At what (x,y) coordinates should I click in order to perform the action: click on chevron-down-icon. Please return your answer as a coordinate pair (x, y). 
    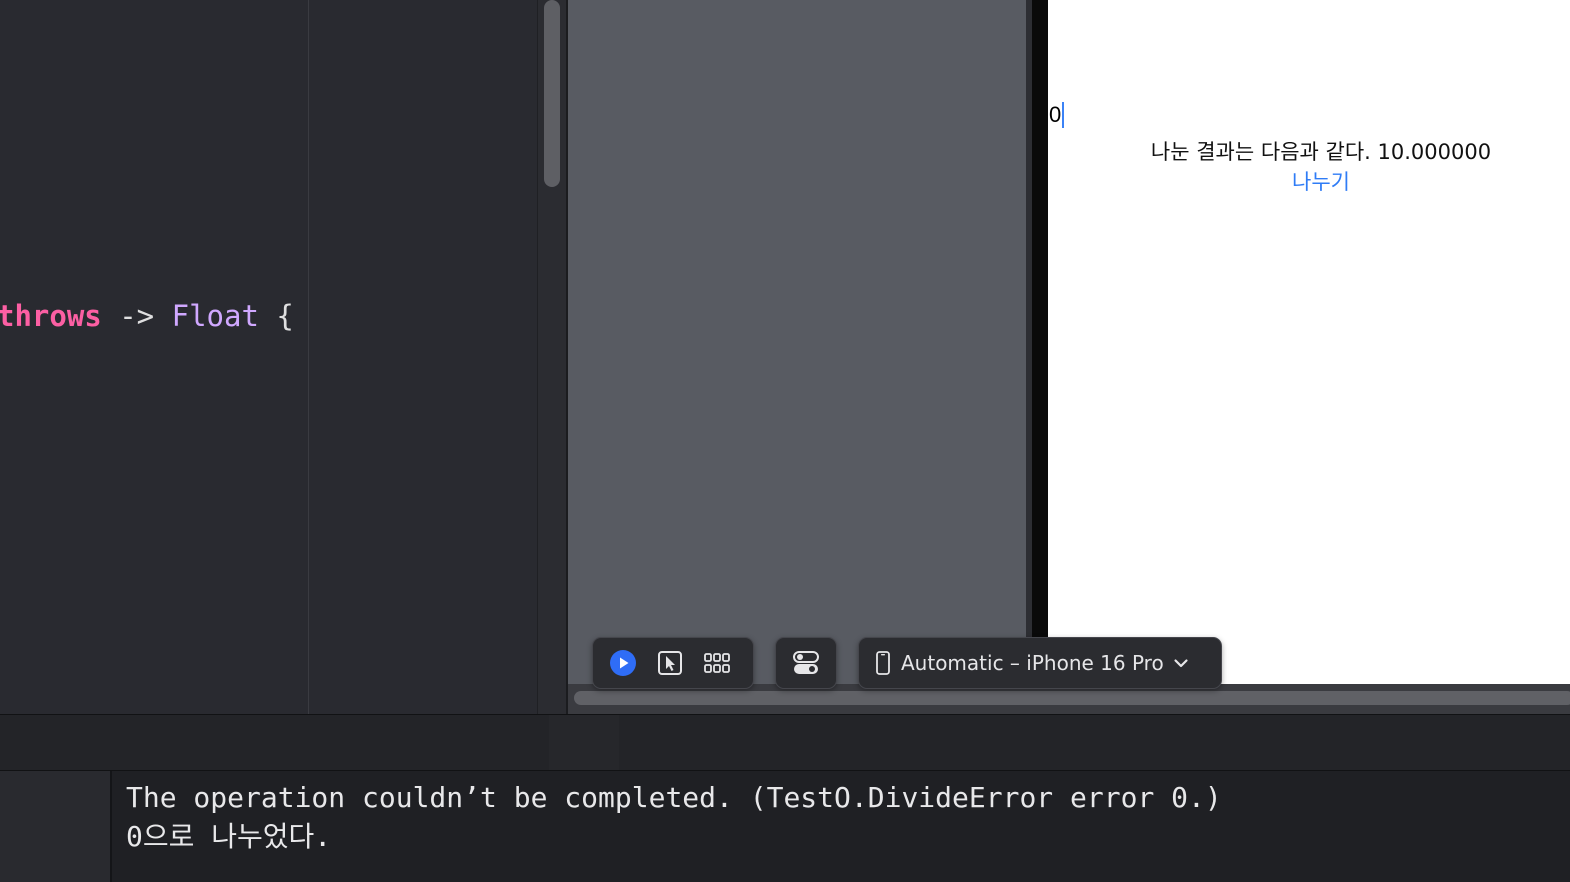
    Looking at the image, I should click on (1181, 663).